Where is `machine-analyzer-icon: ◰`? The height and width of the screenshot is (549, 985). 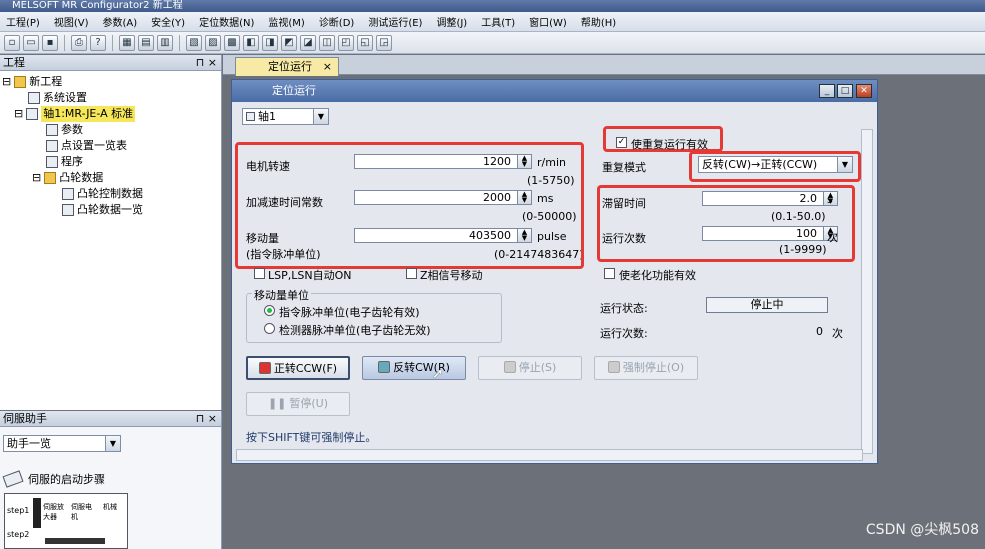 machine-analyzer-icon: ◰ is located at coordinates (346, 42).